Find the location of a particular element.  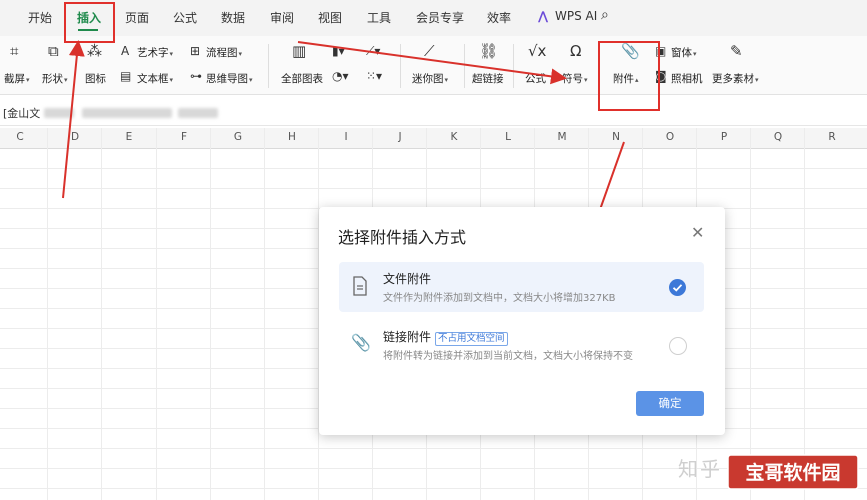

option-description: 文件作为附件添加到文档中，文档大小将增加327KB is located at coordinates (499, 298).